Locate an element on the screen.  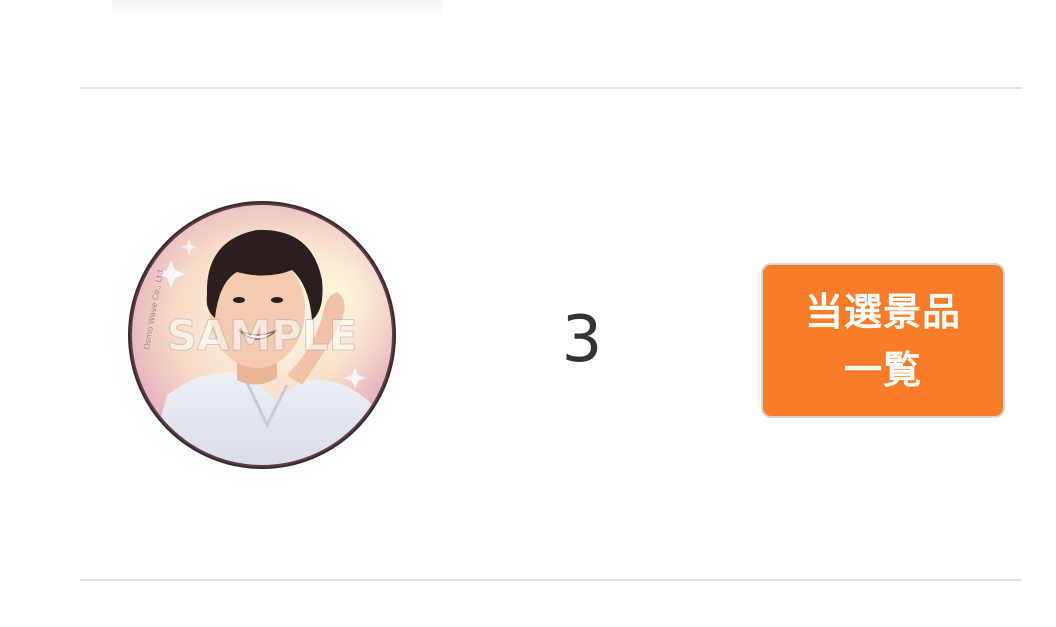
previous-row-fade is located at coordinates (277, 9).